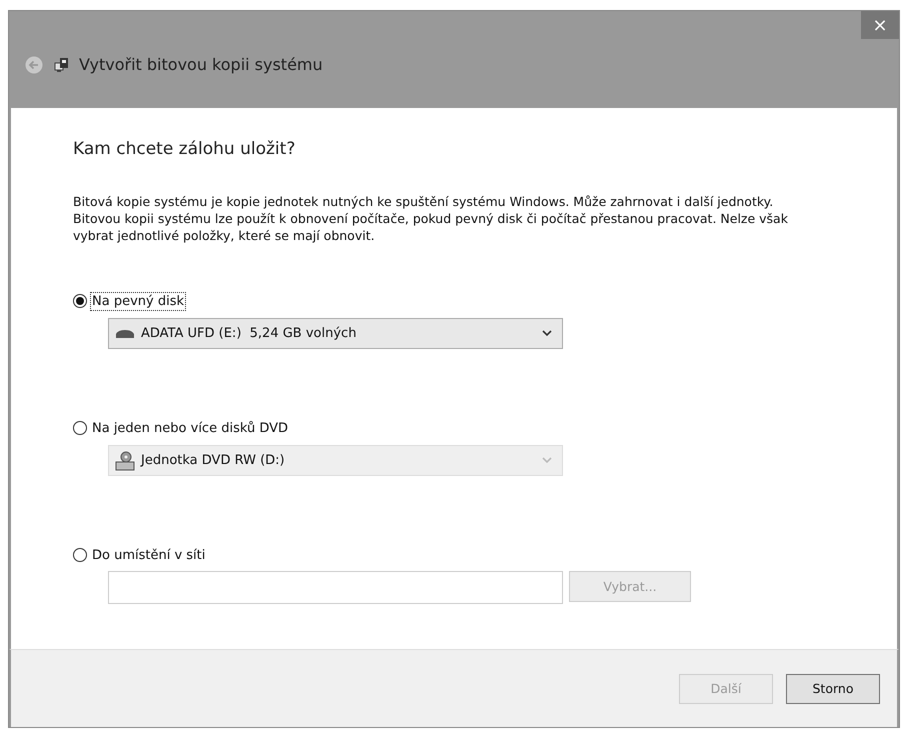 Image resolution: width=909 pixels, height=734 pixels. Describe the element at coordinates (213, 460) in the screenshot. I see `dropdown-value: Jednotka DVD RW (D:)` at that location.